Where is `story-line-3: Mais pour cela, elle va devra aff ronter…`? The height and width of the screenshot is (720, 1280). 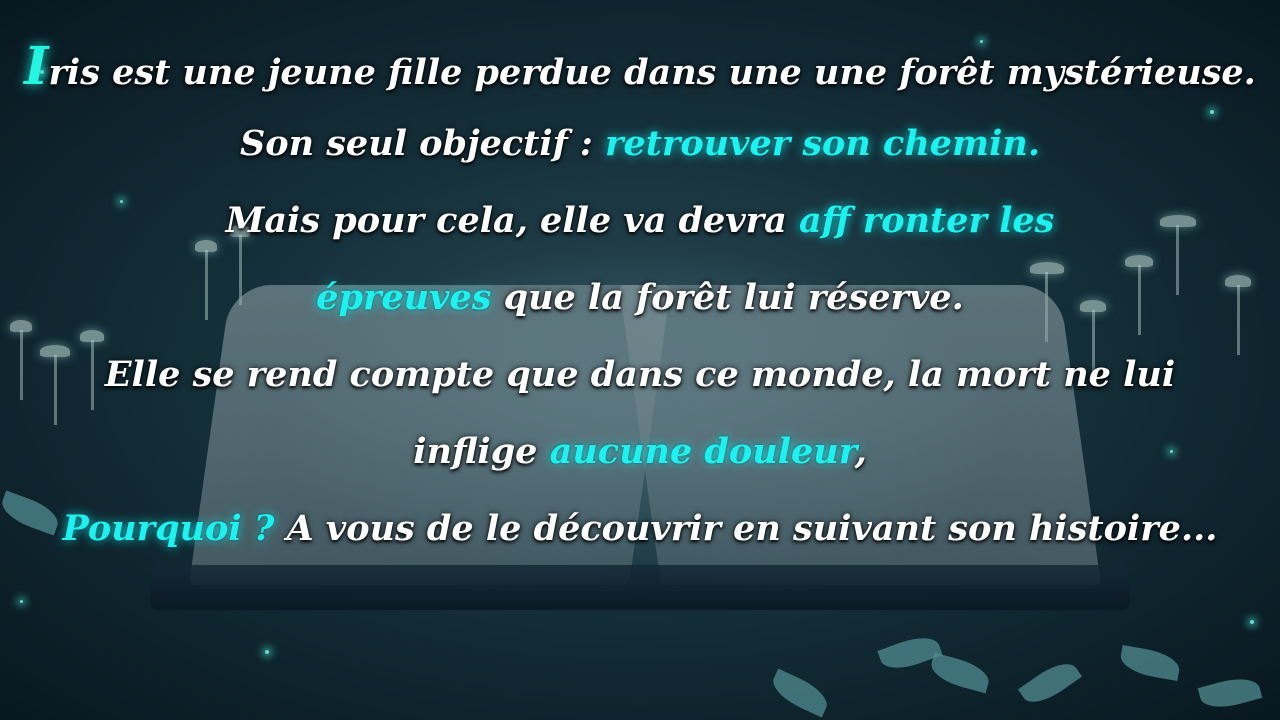 story-line-3: Mais pour cela, elle va devra aff ronter… is located at coordinates (640, 220).